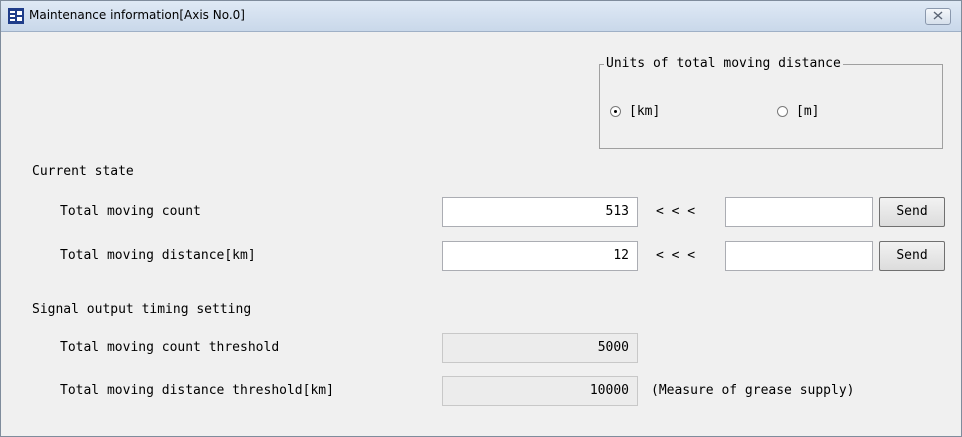 The image size is (962, 437). I want to click on current-state-heading: Current state, so click(83, 171).